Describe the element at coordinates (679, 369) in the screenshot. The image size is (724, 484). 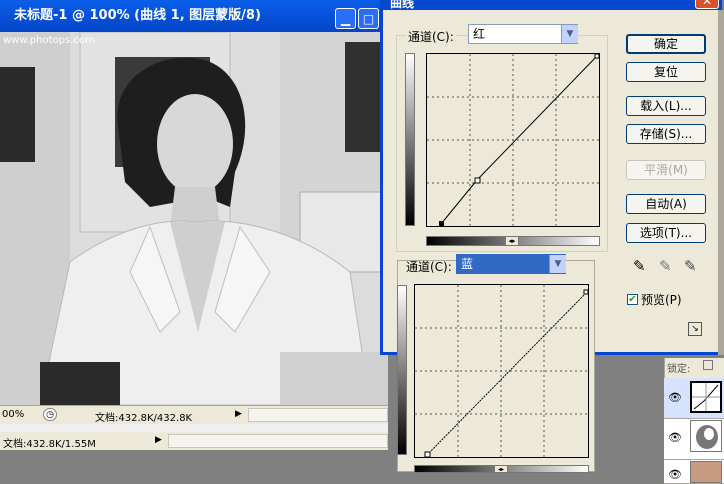
I see `lock-label: 锁定:` at that location.